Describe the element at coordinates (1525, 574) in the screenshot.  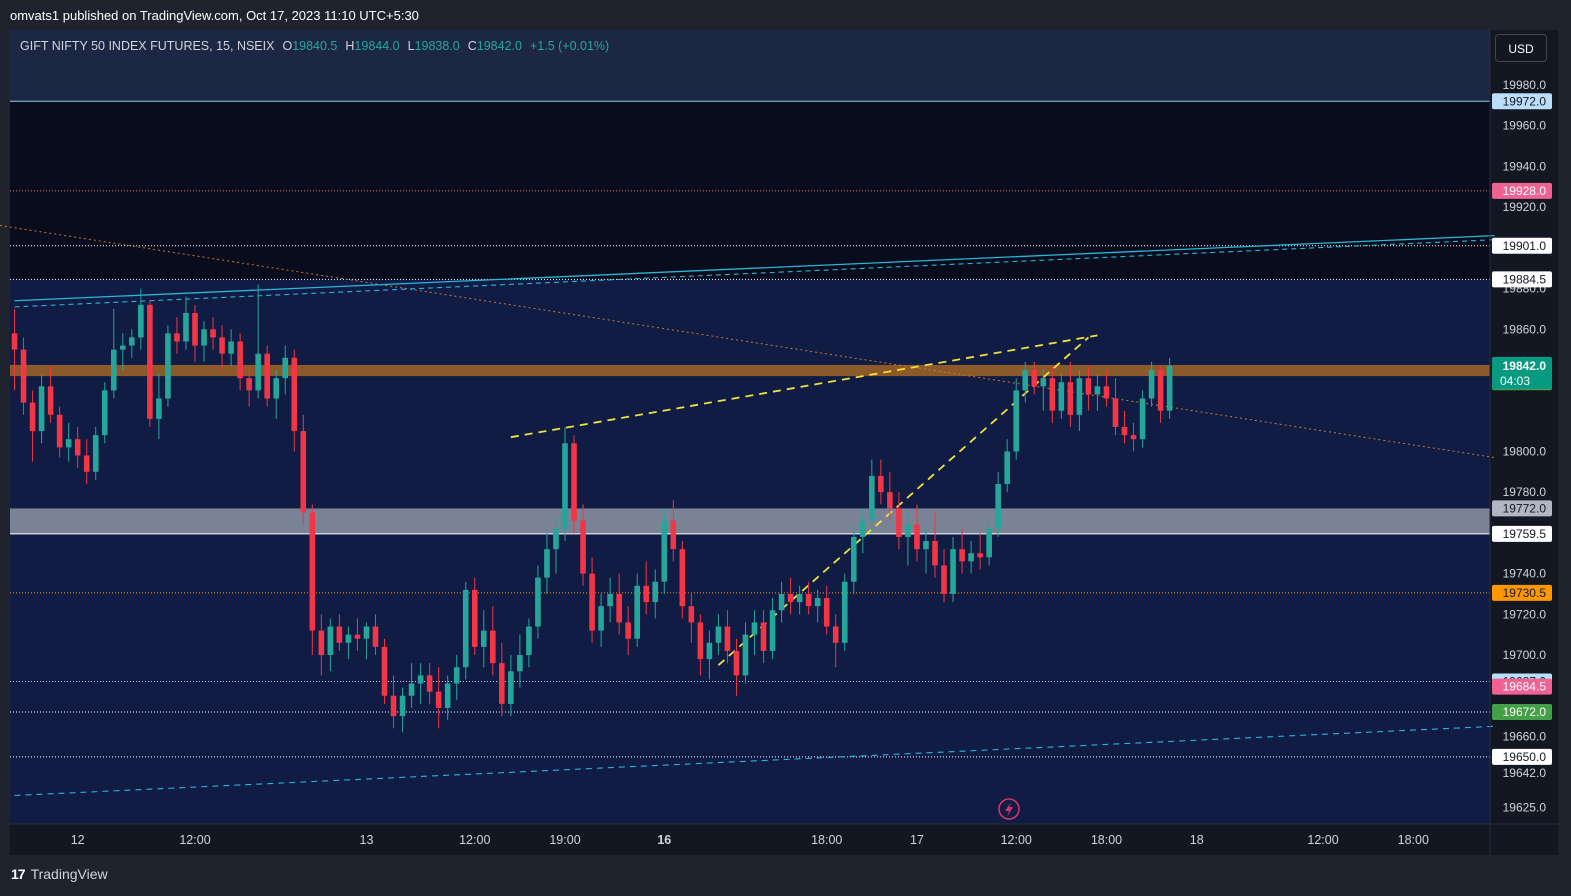
I see `price-tick: 19740.0` at that location.